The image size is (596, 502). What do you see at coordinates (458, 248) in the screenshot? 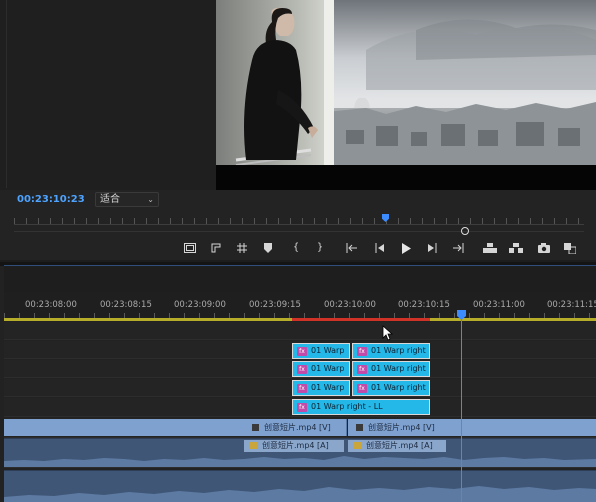
I see `go-to-out-icon` at bounding box center [458, 248].